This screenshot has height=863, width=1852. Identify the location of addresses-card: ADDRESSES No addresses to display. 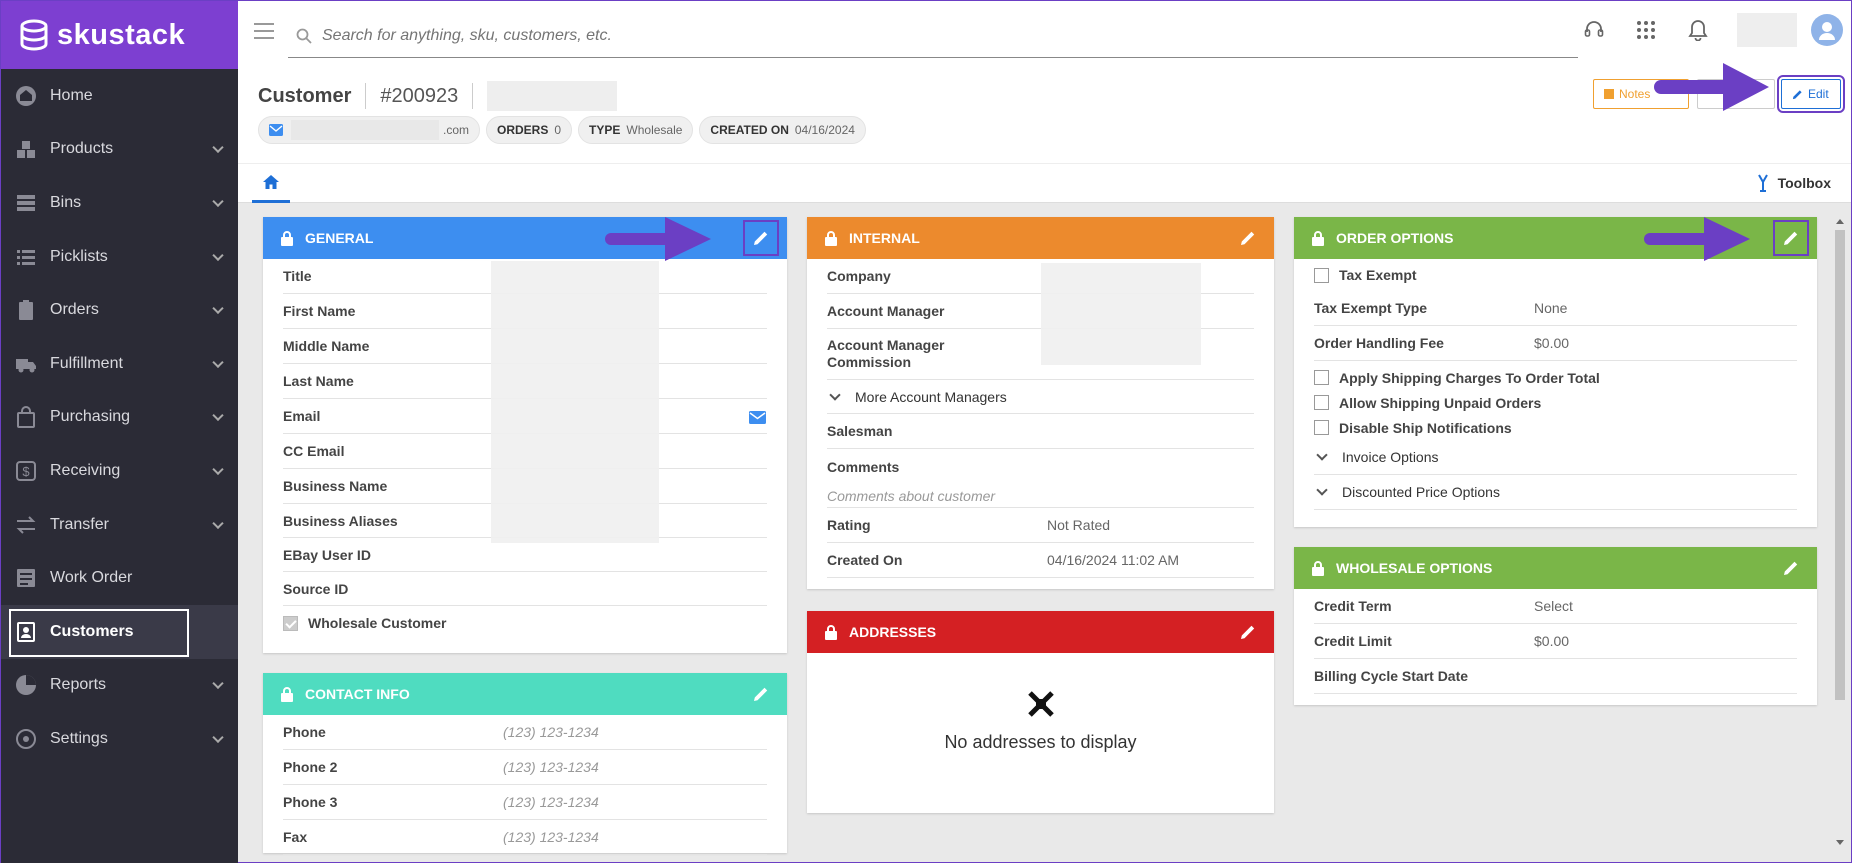
(1040, 712).